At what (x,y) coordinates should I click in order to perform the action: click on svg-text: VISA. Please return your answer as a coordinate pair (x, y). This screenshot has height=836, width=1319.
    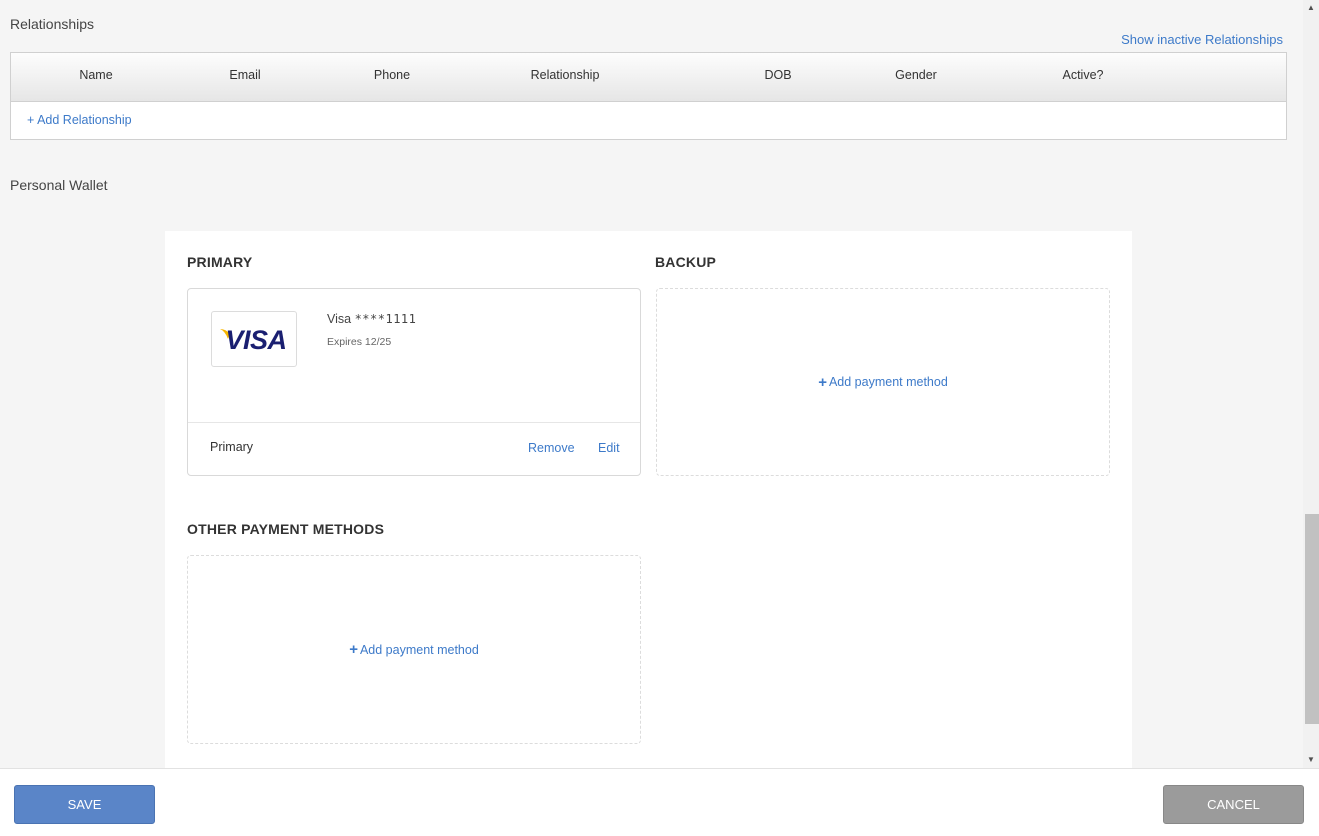
    Looking at the image, I should click on (255, 340).